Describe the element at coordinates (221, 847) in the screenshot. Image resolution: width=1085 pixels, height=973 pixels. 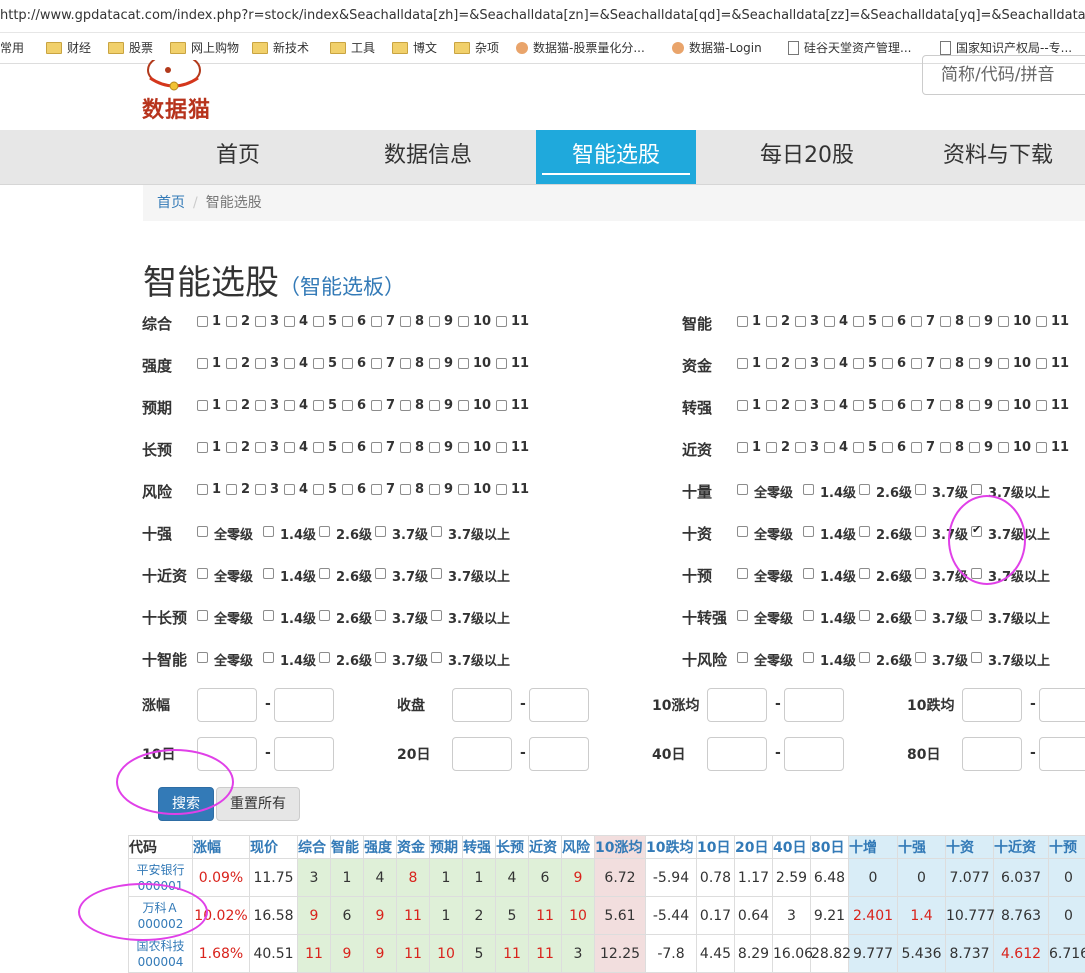
I see `column-header: 涨幅` at that location.